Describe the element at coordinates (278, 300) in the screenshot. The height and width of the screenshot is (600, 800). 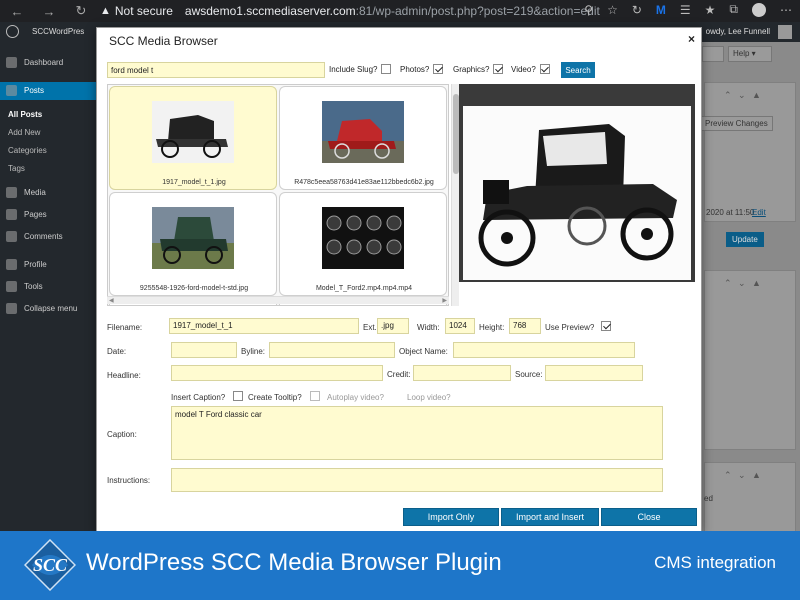
I see `results-horizontal-scrollbar: ◀ ▶` at that location.